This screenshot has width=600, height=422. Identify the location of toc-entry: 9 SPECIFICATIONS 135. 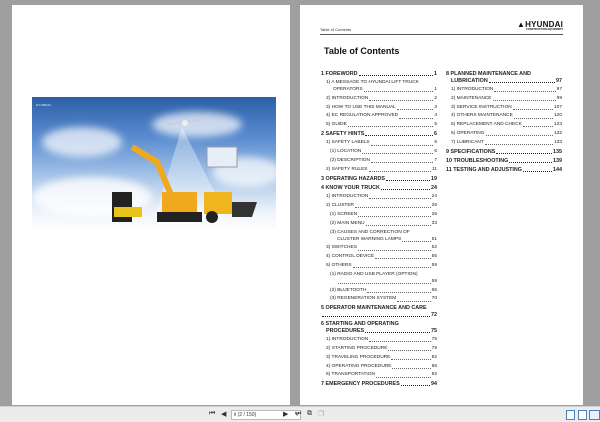
(504, 152).